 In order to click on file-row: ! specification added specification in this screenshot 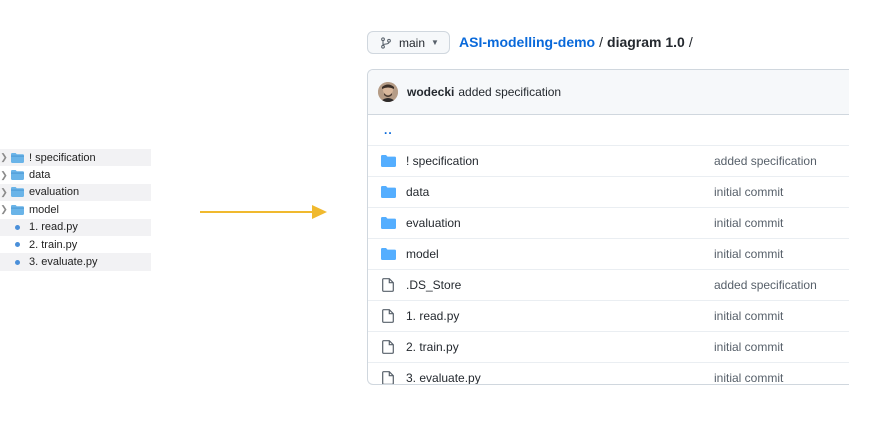, I will do `click(608, 160)`.